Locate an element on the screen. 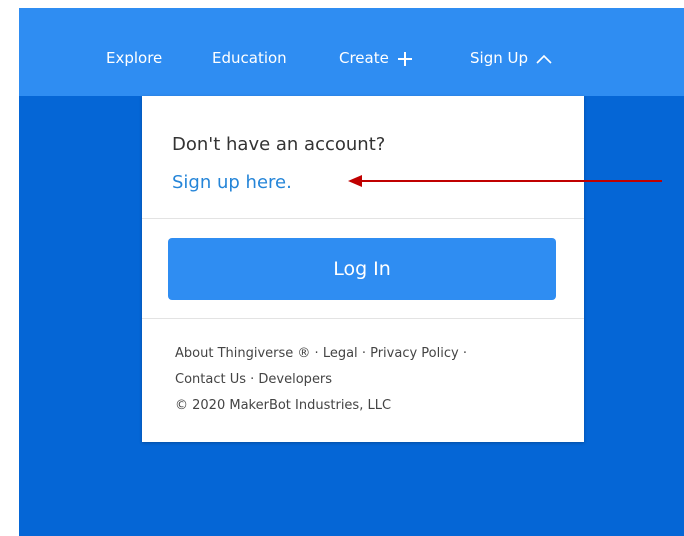  nav-explore: Explore is located at coordinates (134, 58).